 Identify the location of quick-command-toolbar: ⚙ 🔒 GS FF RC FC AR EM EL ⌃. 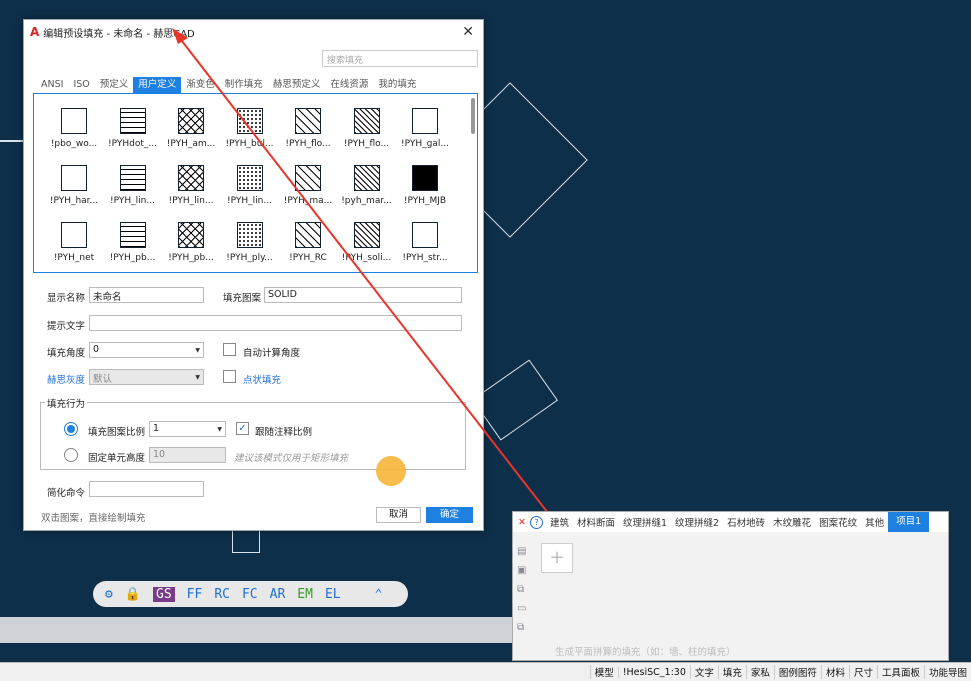
(250, 594).